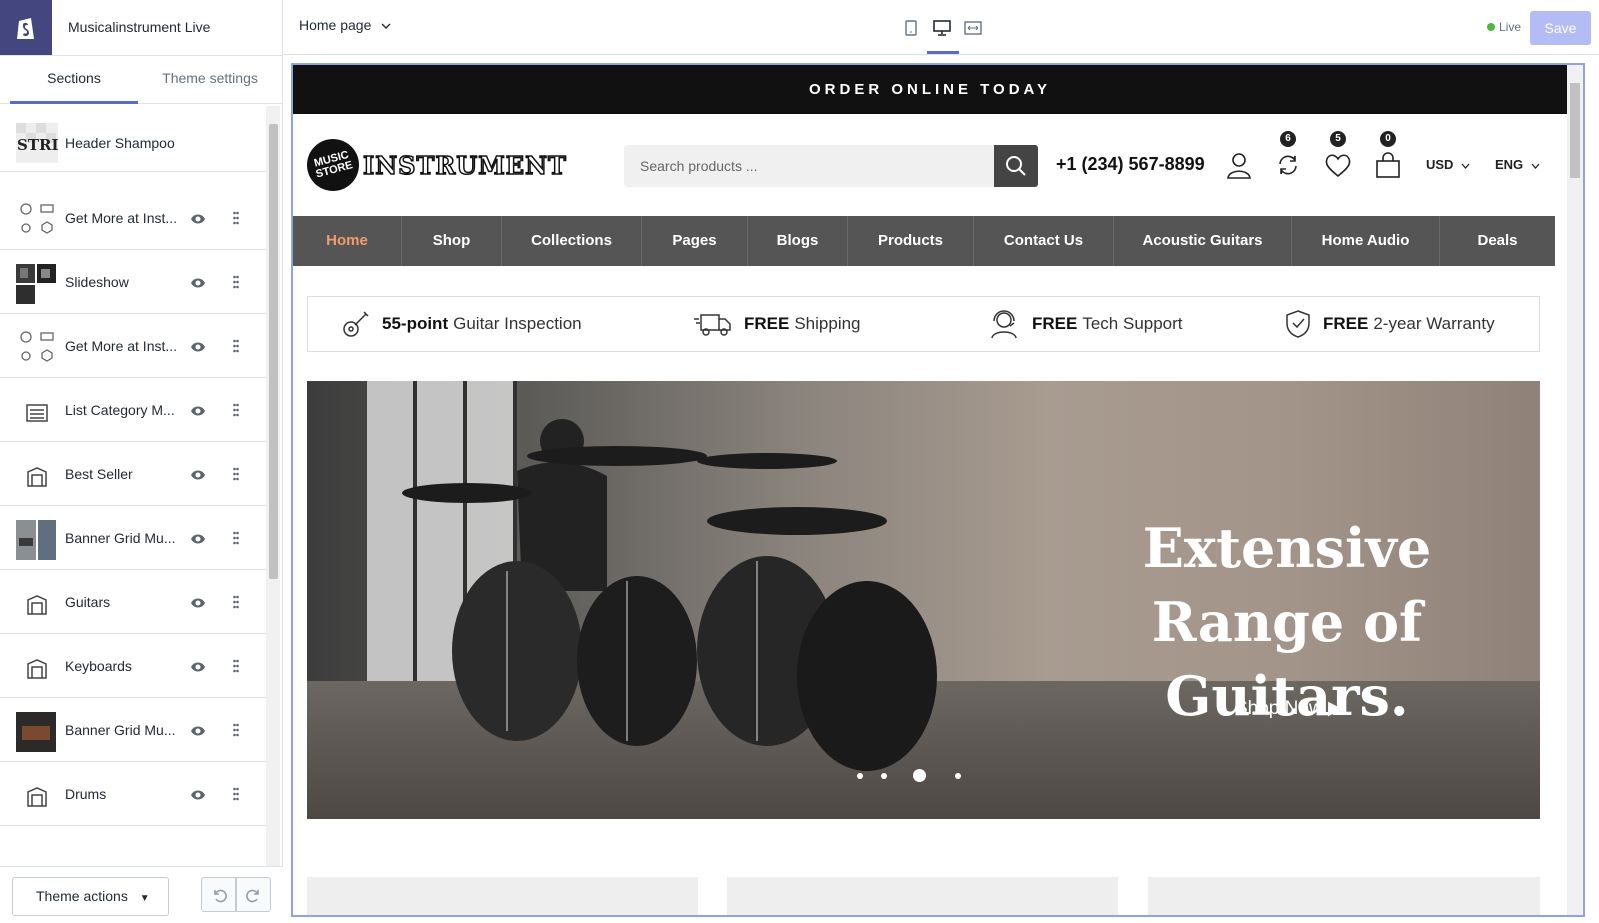  I want to click on language-selector: ENG, so click(1517, 164).